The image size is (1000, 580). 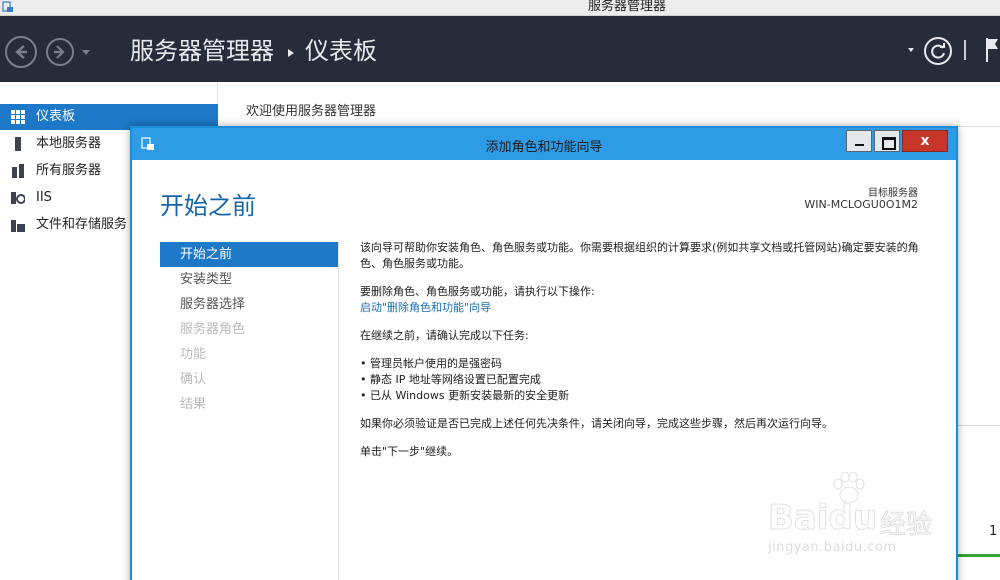 I want to click on window-title: 服务器管理器, so click(x=627, y=7).